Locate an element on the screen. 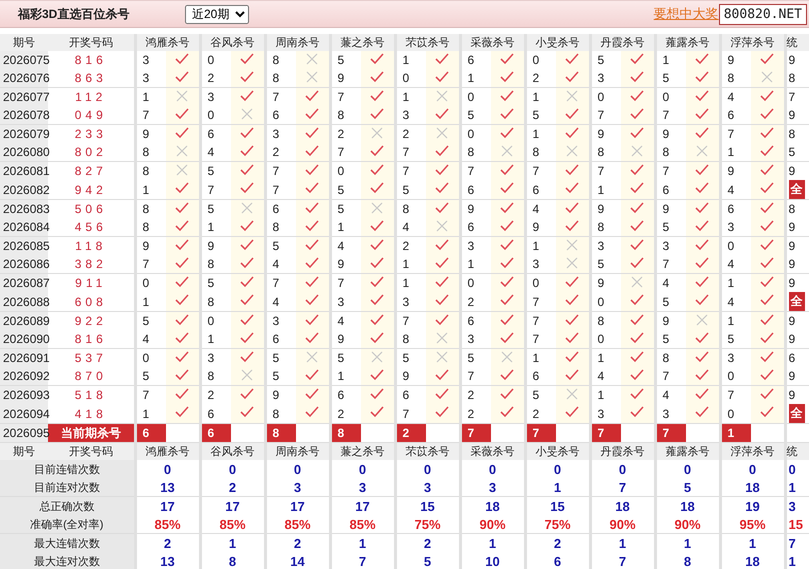  period-cell: 2026090 is located at coordinates (24, 339).